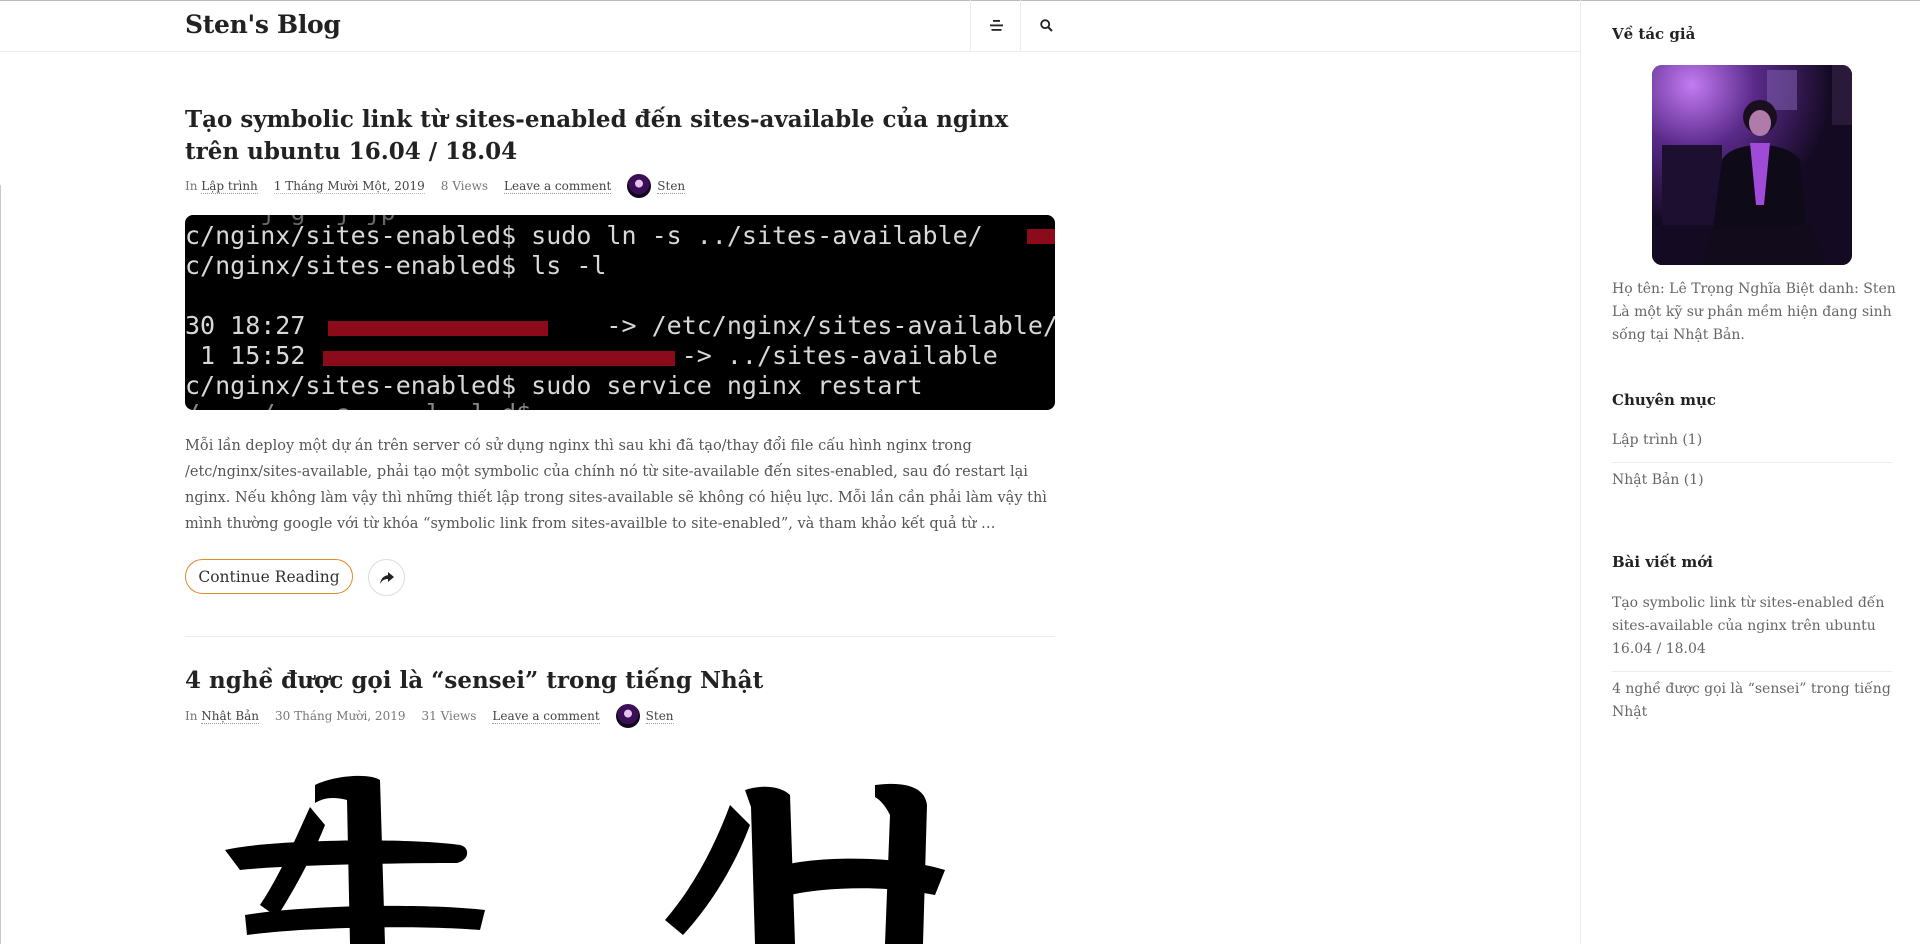 This screenshot has width=1920, height=944. Describe the element at coordinates (1654, 34) in the screenshot. I see `widget-title-about: Về tác giả` at that location.